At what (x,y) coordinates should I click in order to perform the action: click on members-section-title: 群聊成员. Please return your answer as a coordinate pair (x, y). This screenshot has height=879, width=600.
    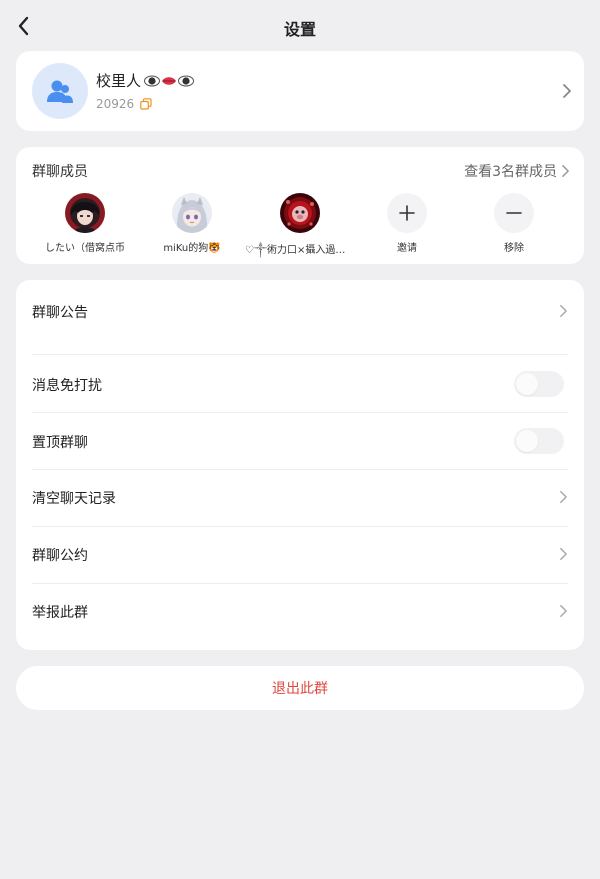
    Looking at the image, I should click on (60, 172).